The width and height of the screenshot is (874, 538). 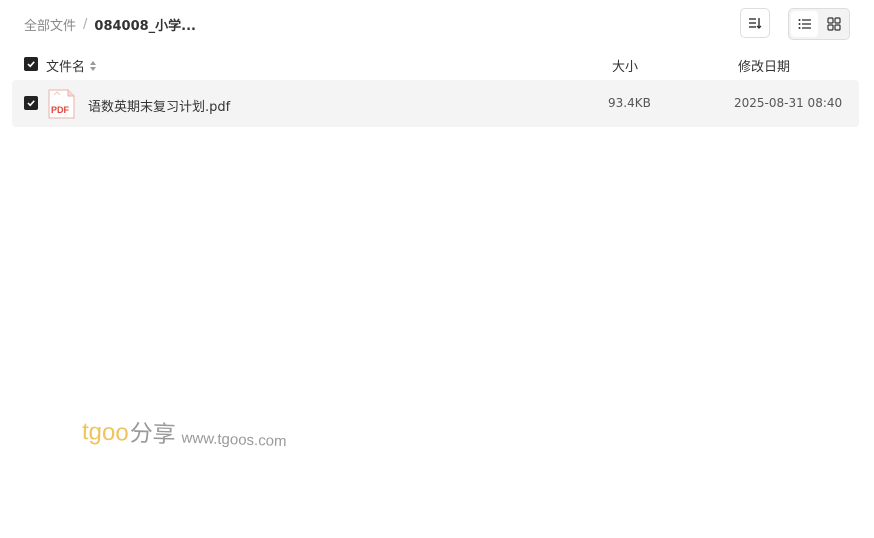 I want to click on select-all-checkbox, so click(x=31, y=64).